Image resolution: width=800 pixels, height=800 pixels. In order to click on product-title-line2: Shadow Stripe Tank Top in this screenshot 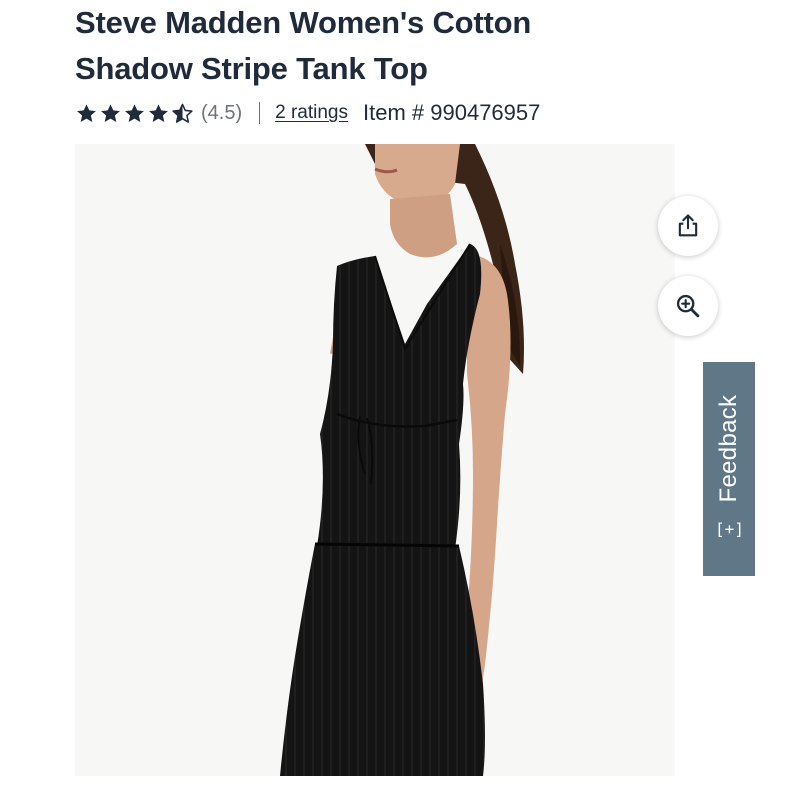, I will do `click(251, 68)`.